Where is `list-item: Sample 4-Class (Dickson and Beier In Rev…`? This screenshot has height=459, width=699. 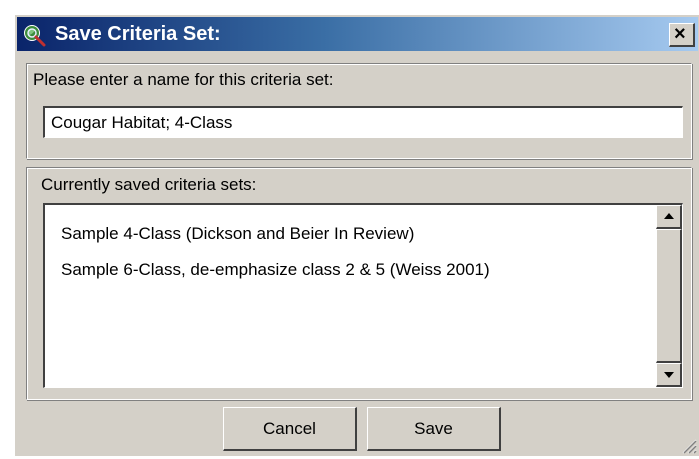 list-item: Sample 4-Class (Dickson and Beier In Rev… is located at coordinates (237, 234).